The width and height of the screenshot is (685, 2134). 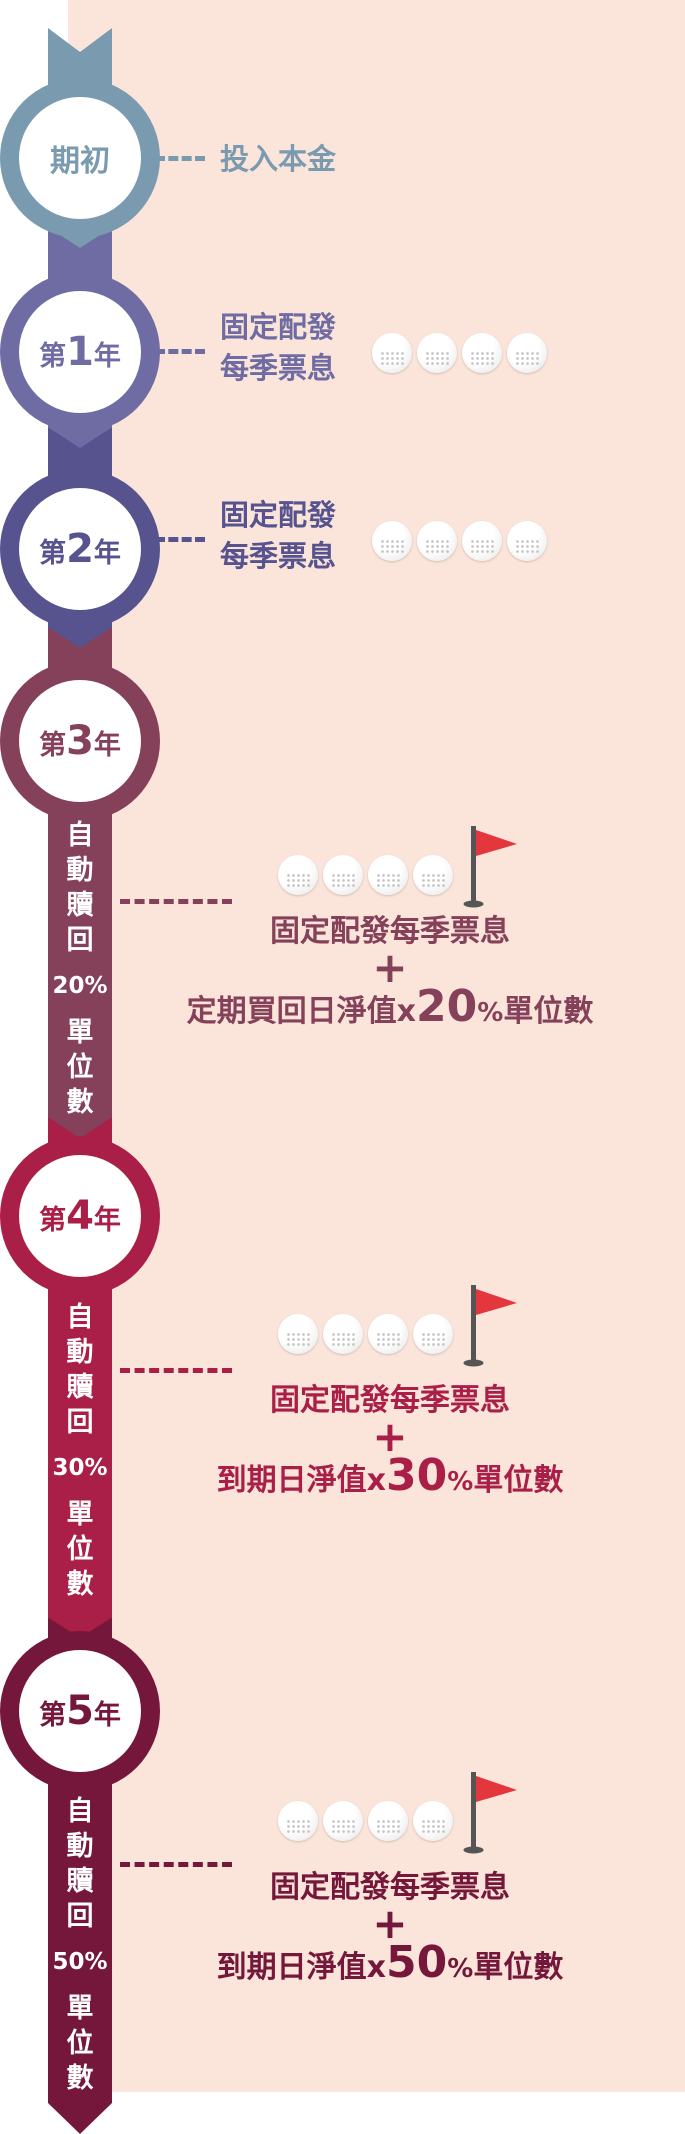 I want to click on vertical-label-redeem: 自動贖回 50% 單位數, so click(x=80, y=1945).